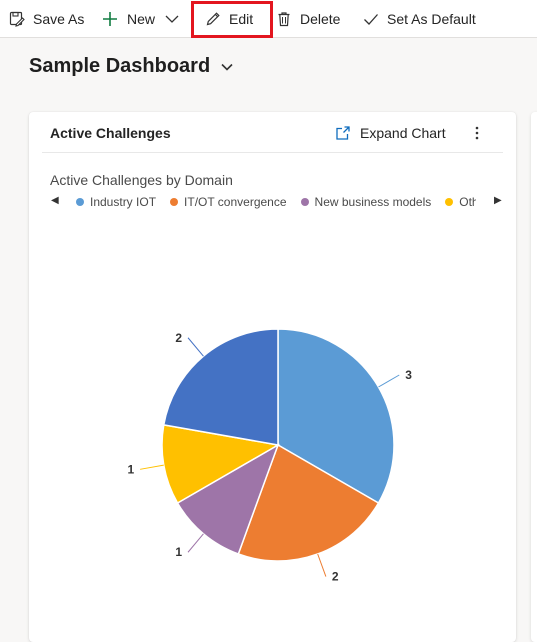 This screenshot has width=537, height=642. Describe the element at coordinates (220, 387) in the screenshot. I see `pie-slice` at that location.